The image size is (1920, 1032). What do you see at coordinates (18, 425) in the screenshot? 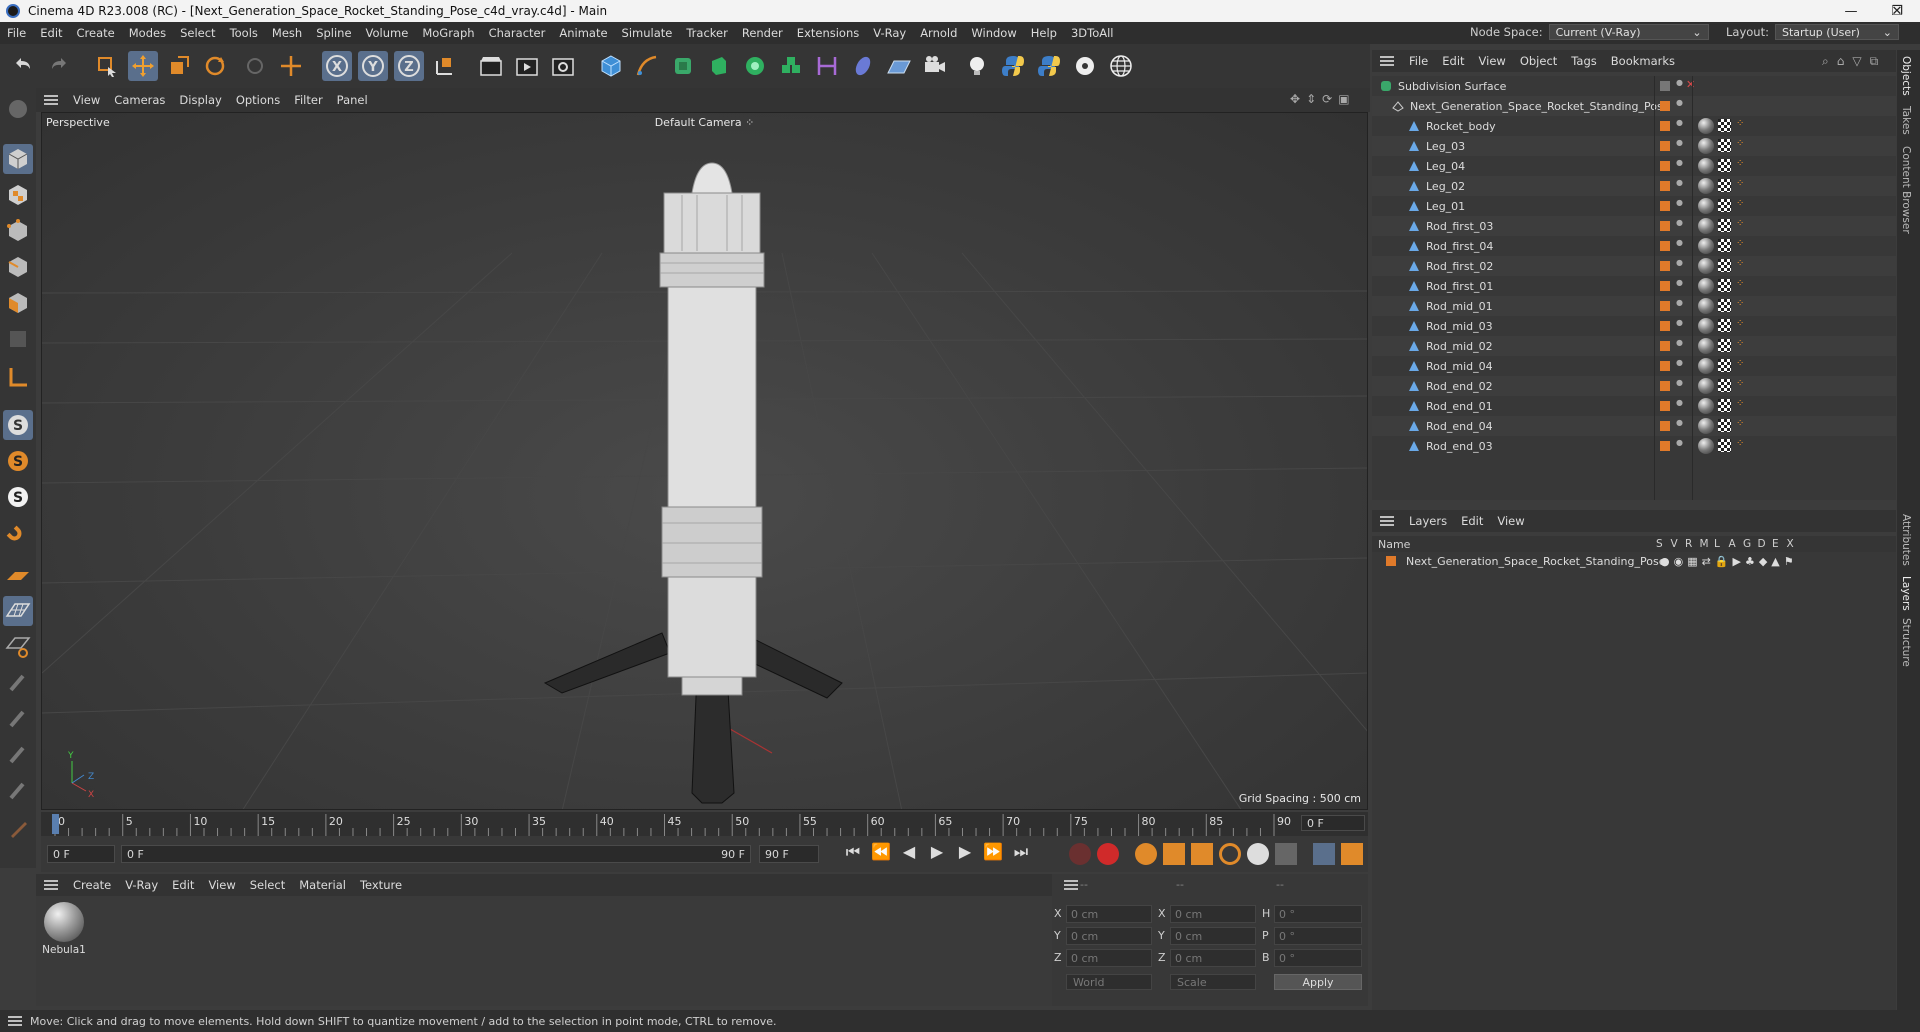
I see `snap-button: S` at bounding box center [18, 425].